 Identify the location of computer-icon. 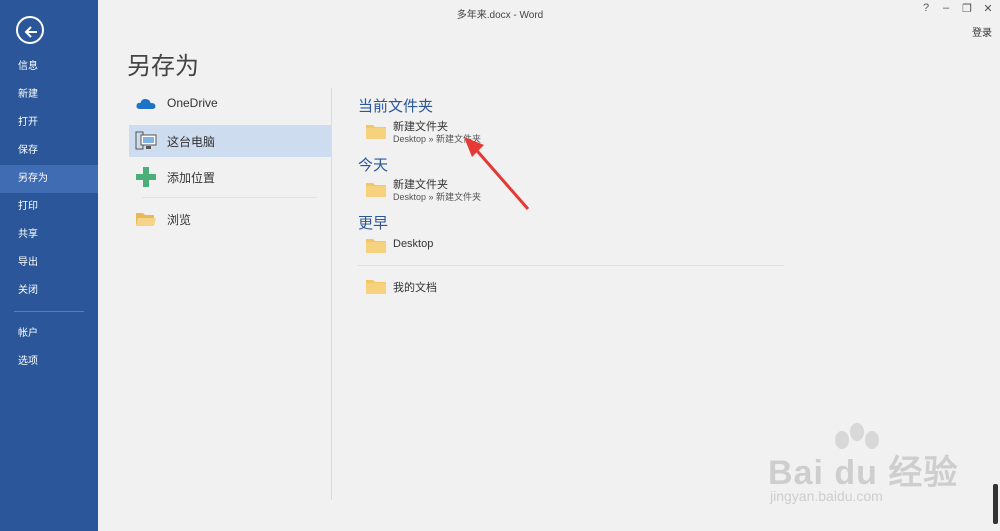
(146, 140).